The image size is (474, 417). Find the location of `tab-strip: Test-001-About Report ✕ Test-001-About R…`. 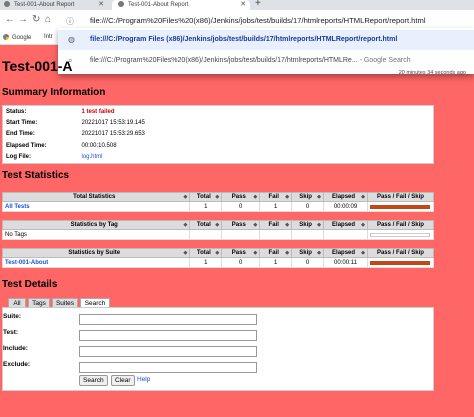

tab-strip: Test-001-About Report ✕ Test-001-About R… is located at coordinates (237, 5).